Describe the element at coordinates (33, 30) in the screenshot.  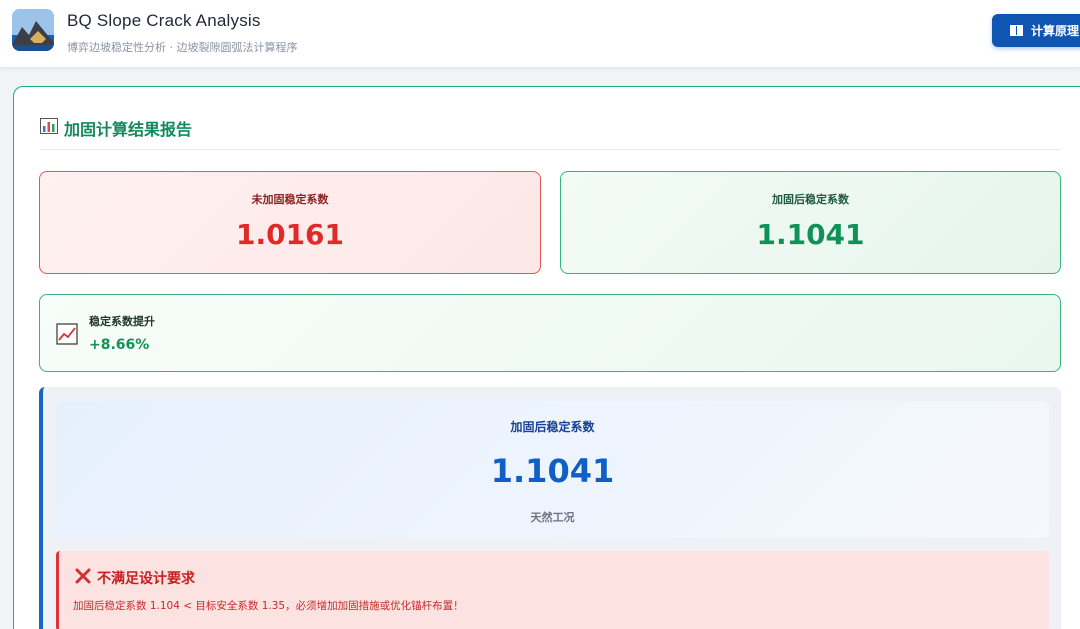
I see `mountain-slope-logo` at that location.